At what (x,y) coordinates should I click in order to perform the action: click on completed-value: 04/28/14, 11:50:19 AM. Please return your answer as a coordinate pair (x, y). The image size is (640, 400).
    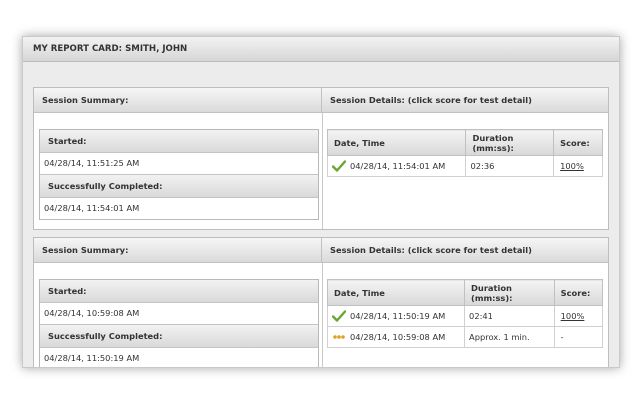
    Looking at the image, I should click on (179, 357).